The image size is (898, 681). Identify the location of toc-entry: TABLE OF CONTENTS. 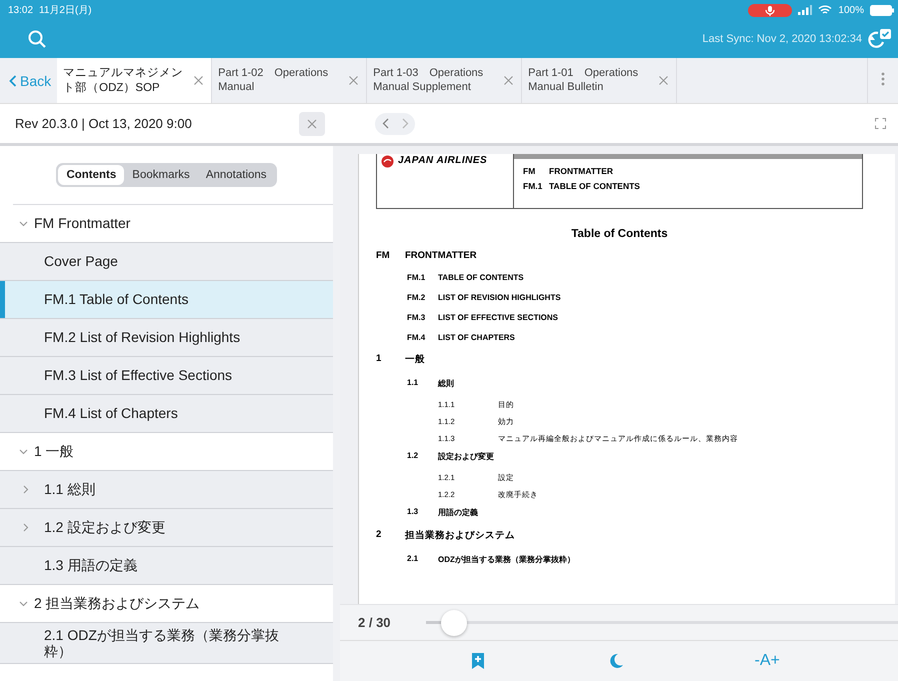
(481, 277).